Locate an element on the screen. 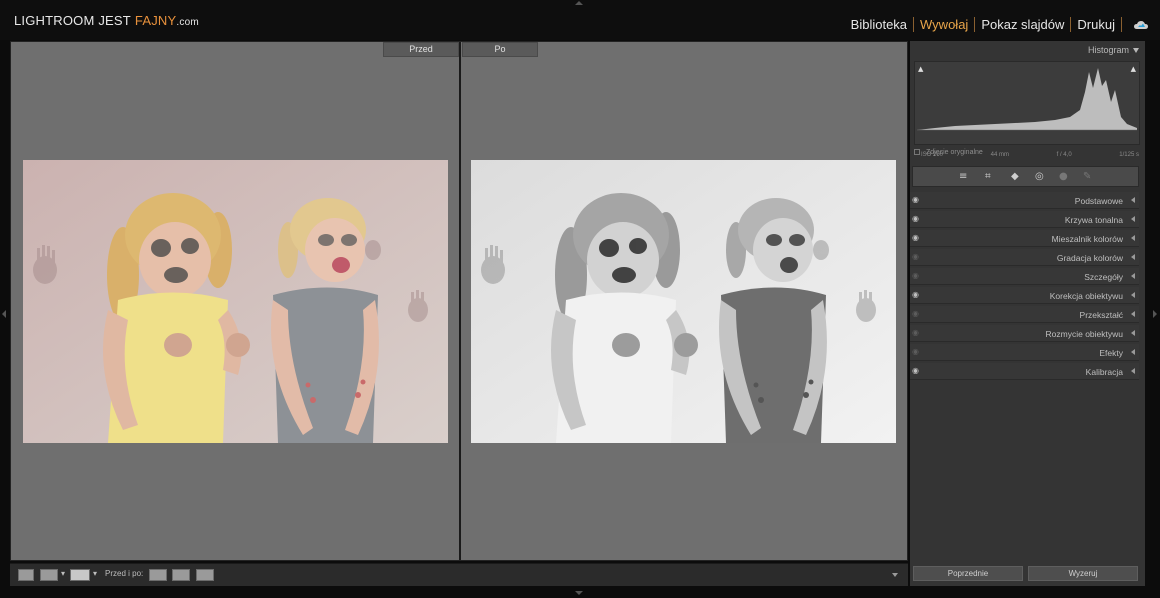 Image resolution: width=1160 pixels, height=598 pixels. left-panel-toggle-icon is located at coordinates (4, 314).